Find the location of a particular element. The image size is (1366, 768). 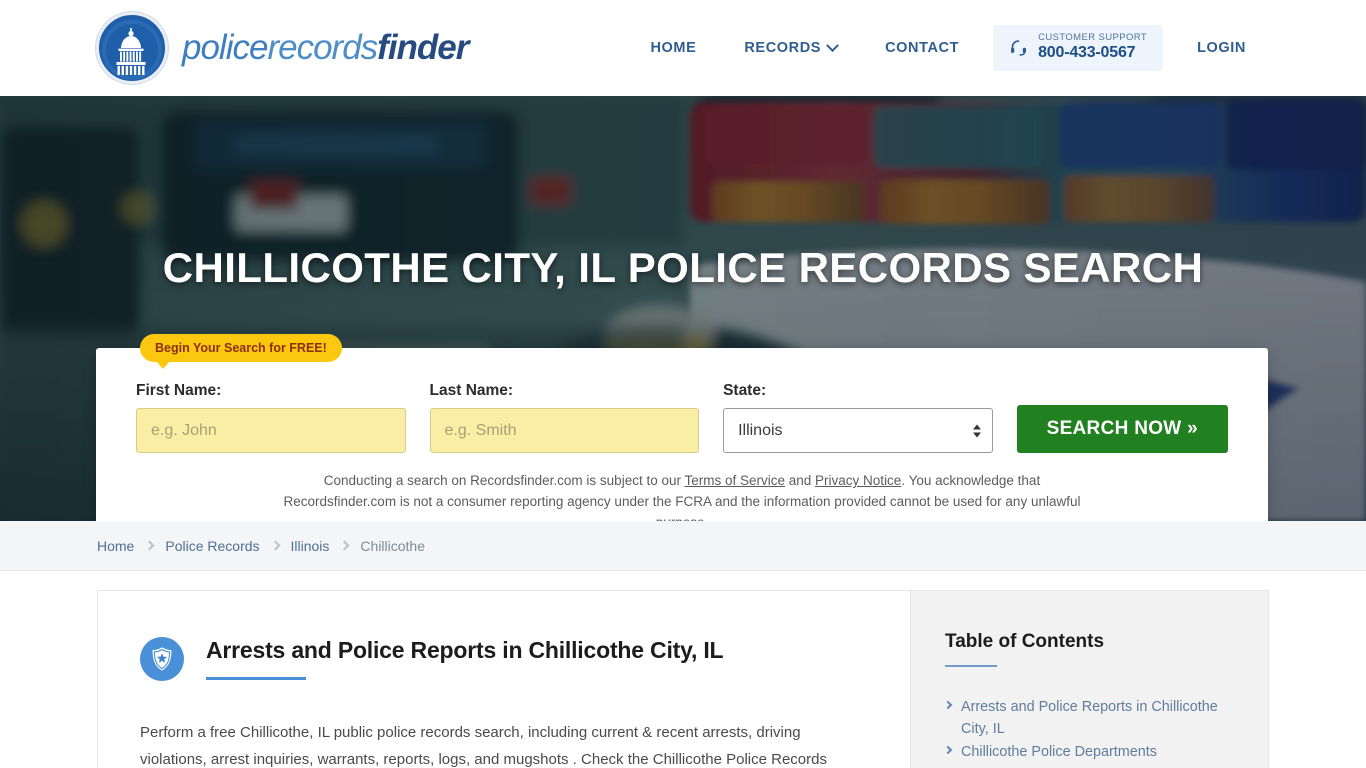

breadcrumb-item-chillicothe: Chillicothe is located at coordinates (393, 545).